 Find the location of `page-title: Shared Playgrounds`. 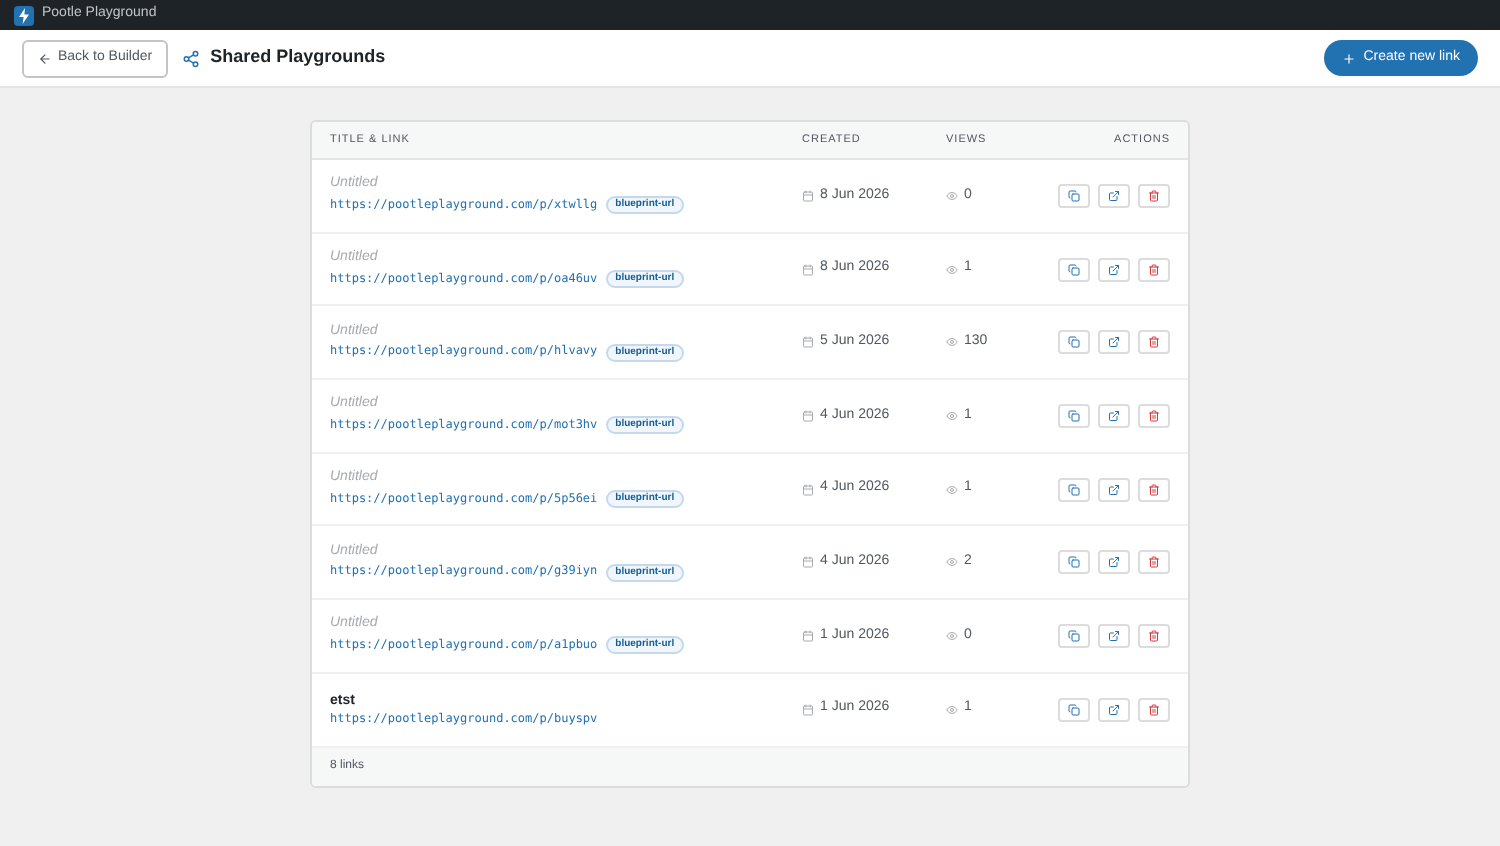

page-title: Shared Playgrounds is located at coordinates (298, 57).